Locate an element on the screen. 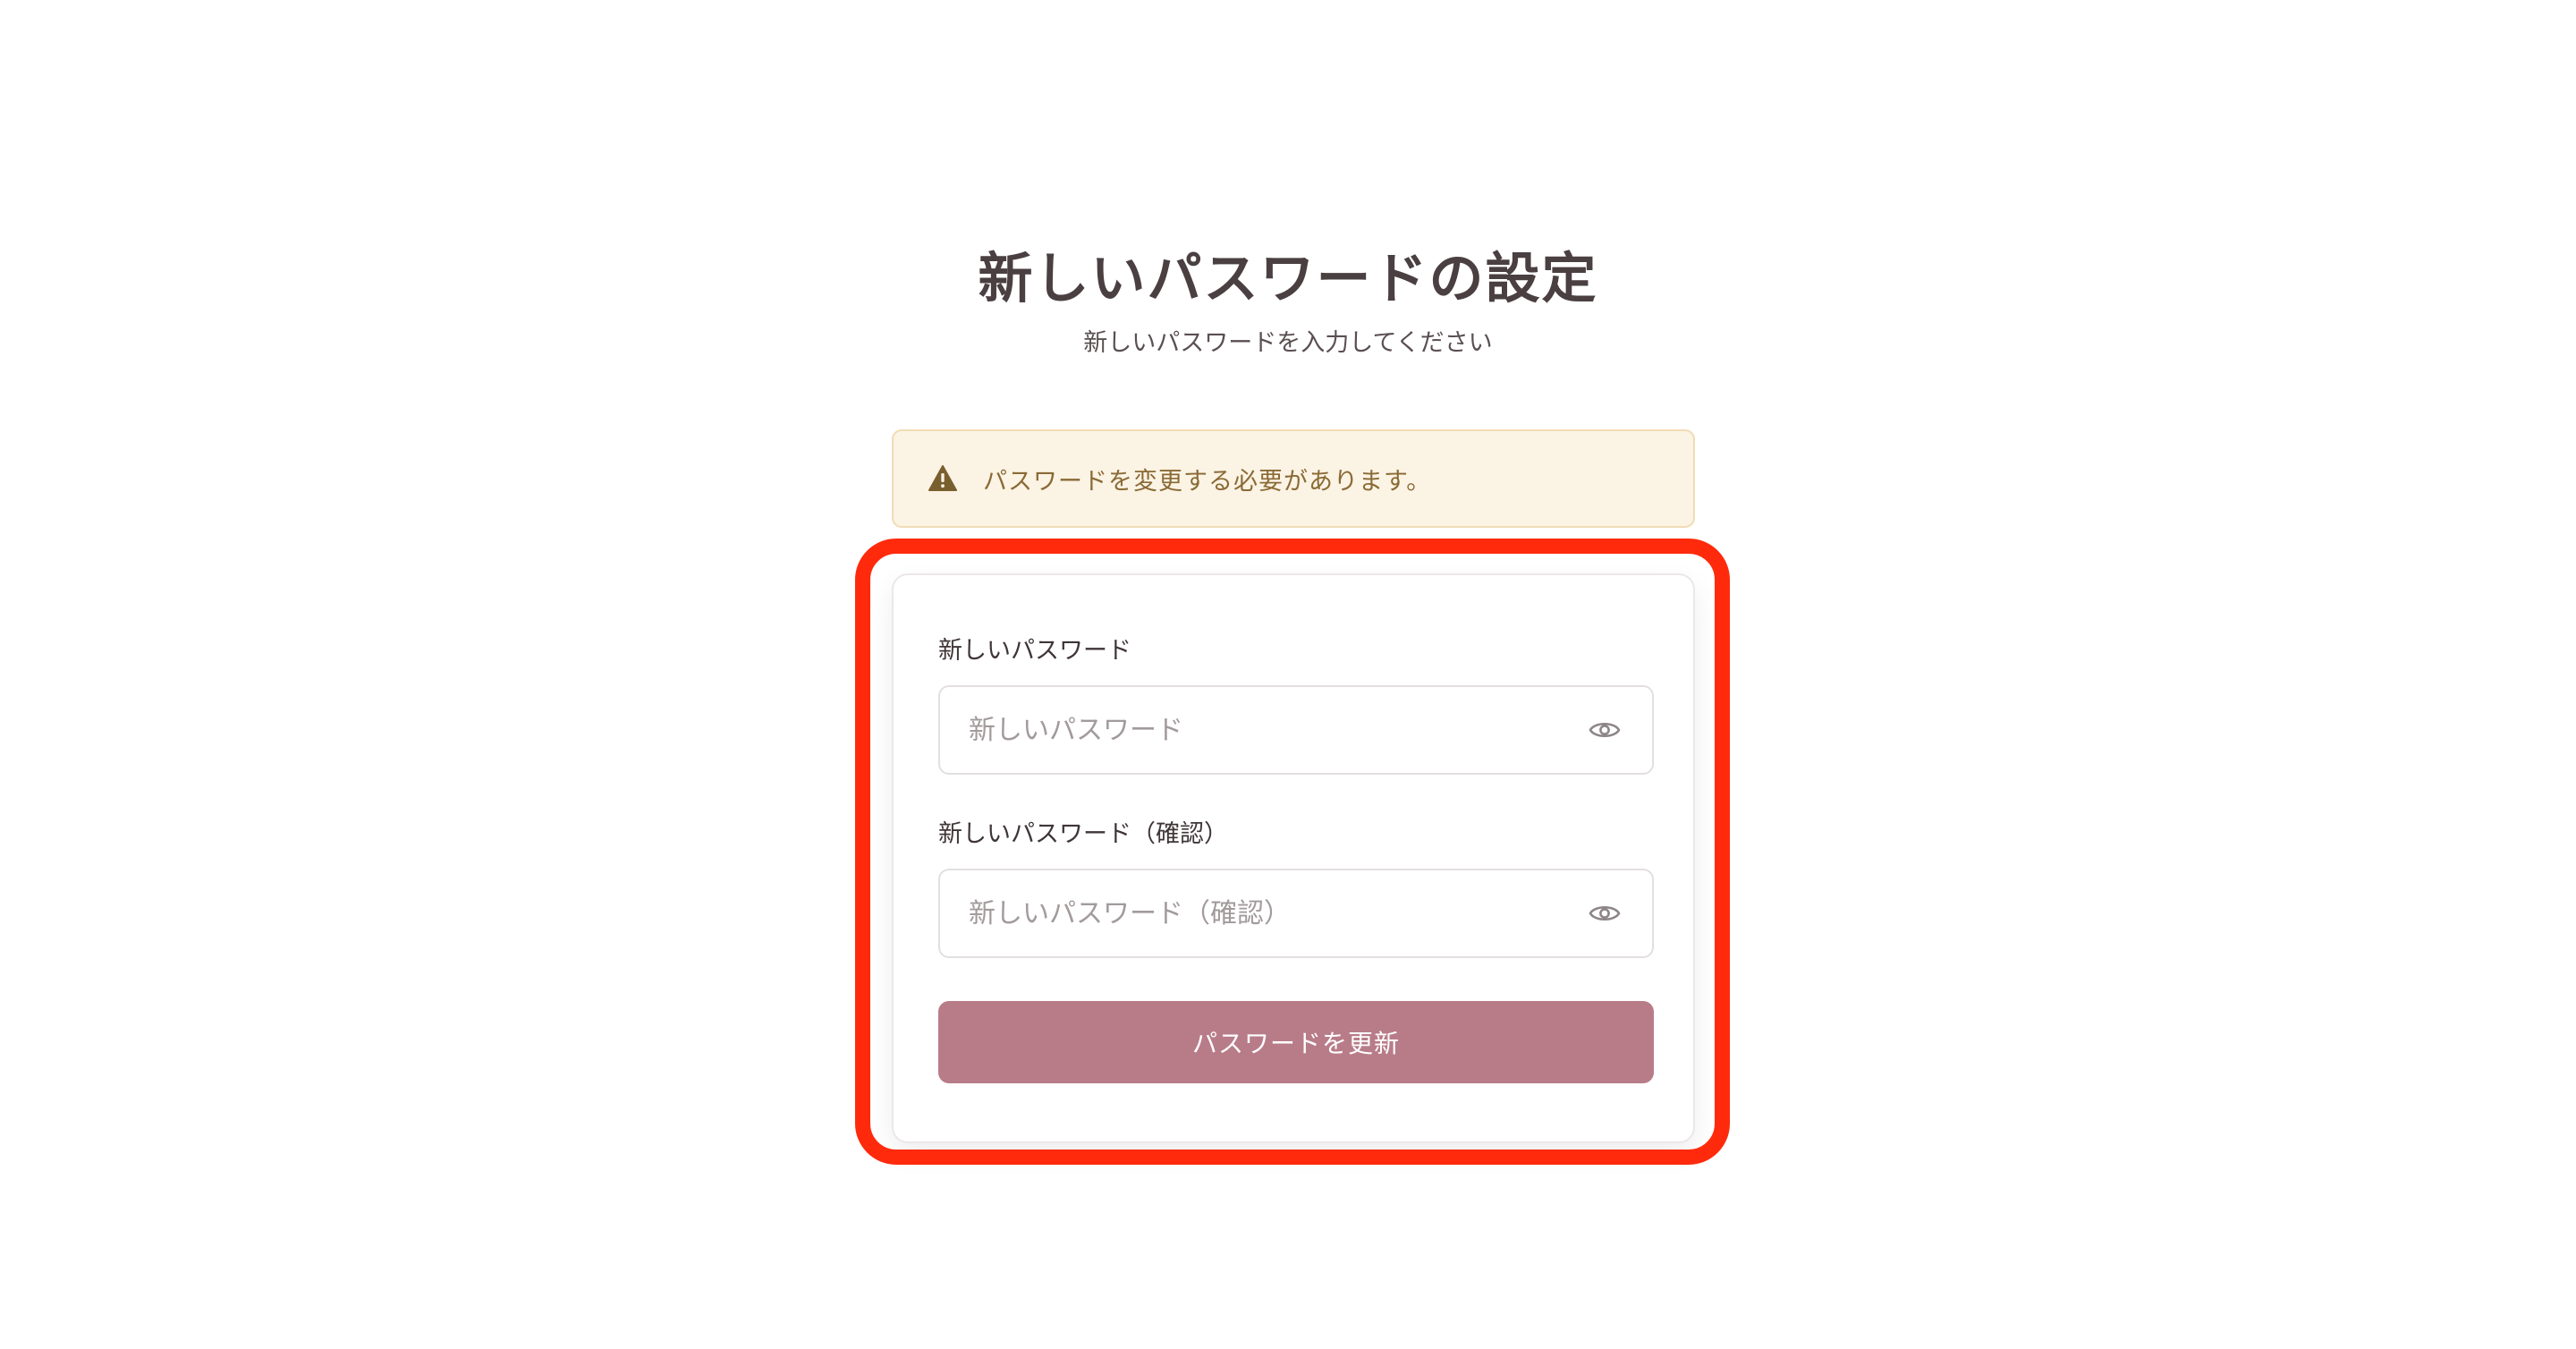  page-title: 新しいパスワードの設定 is located at coordinates (1288, 278).